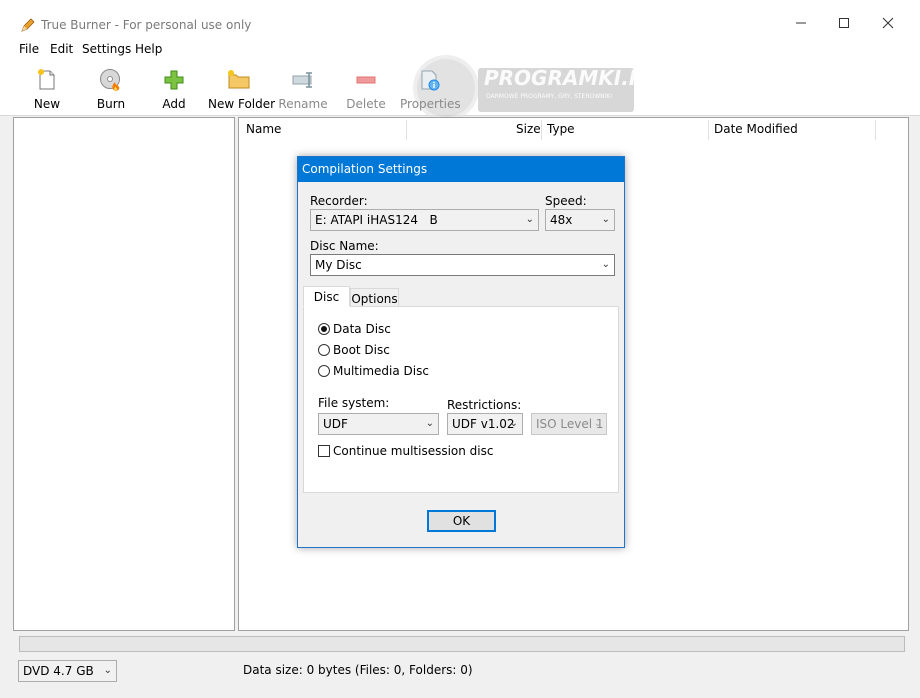 Image resolution: width=920 pixels, height=698 pixels. Describe the element at coordinates (362, 329) in the screenshot. I see `data-disc-label: Data Disc` at that location.